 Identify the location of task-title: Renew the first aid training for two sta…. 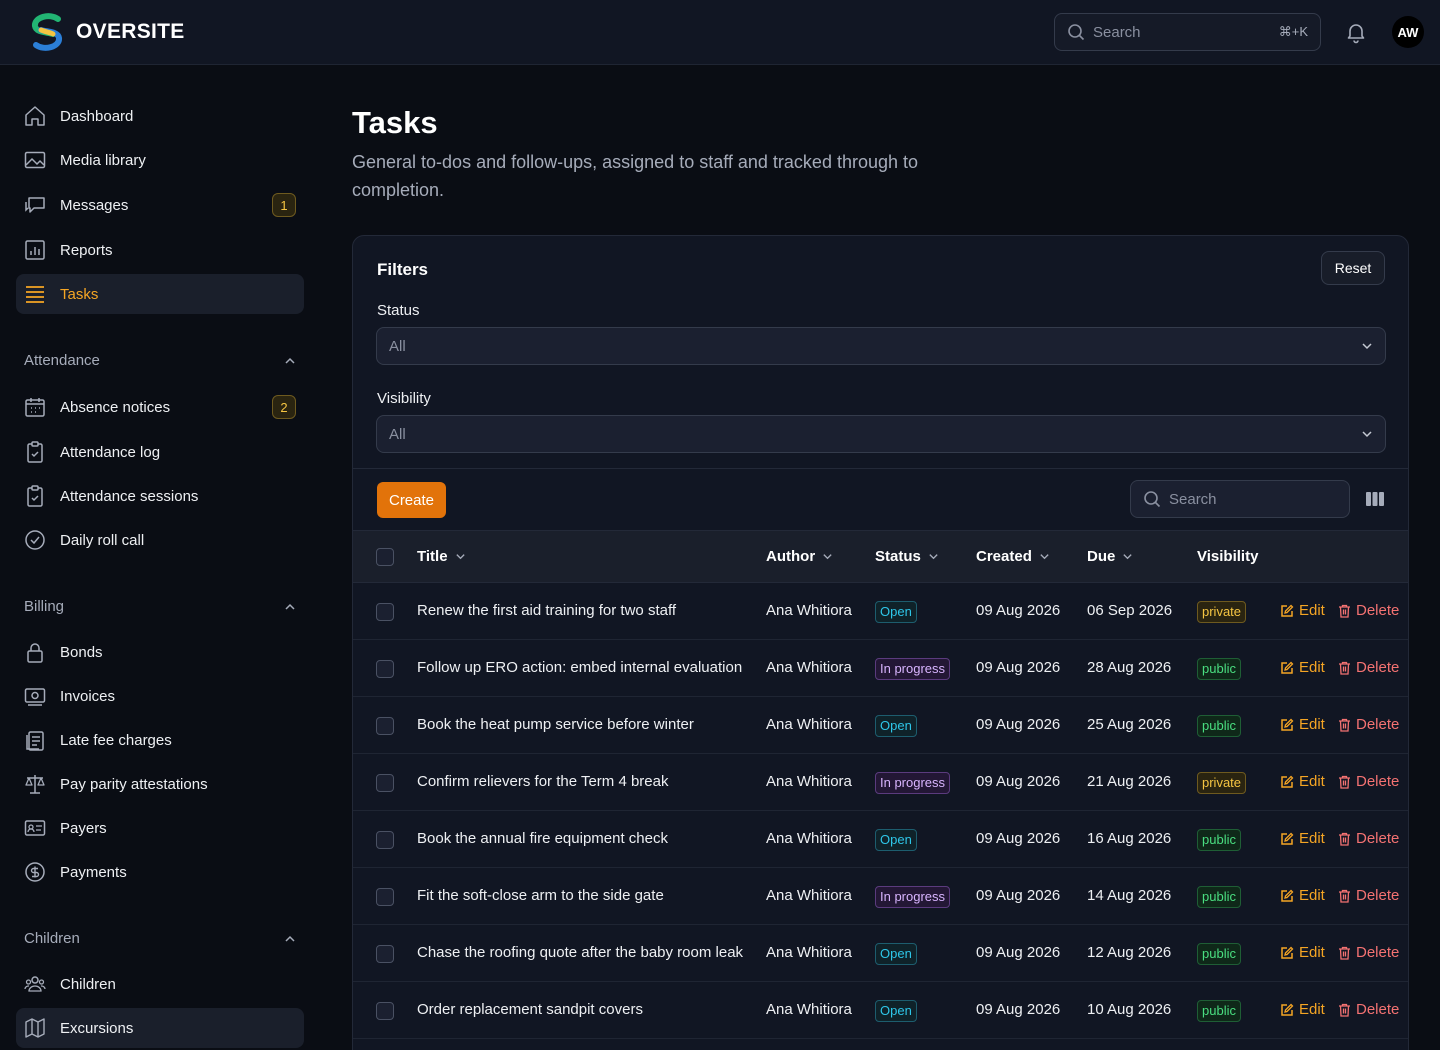
(546, 610).